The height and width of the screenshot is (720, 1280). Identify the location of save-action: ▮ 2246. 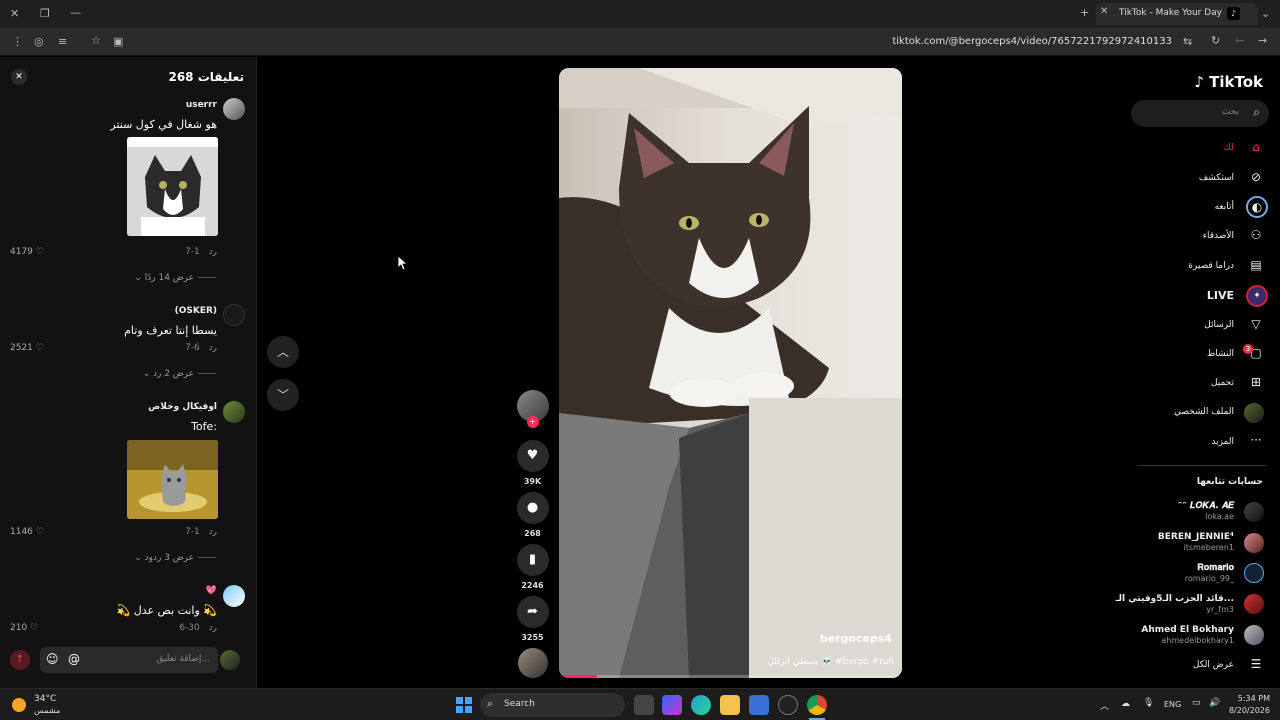
(532, 567).